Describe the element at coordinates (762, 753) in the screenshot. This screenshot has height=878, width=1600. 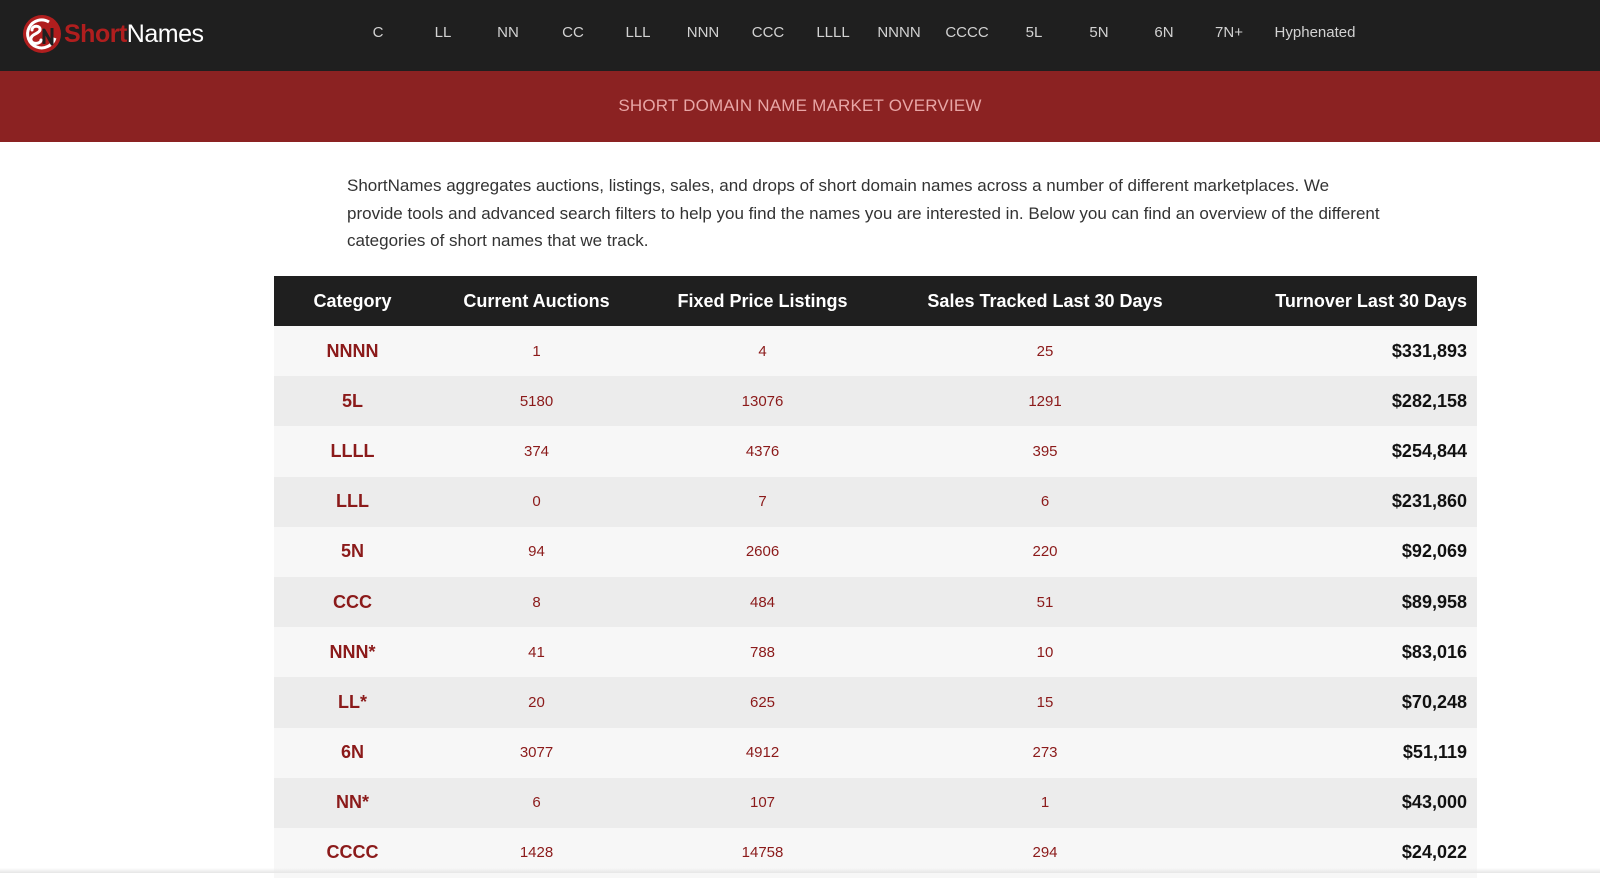
I see `fixed-price-listings-link: 4912` at that location.